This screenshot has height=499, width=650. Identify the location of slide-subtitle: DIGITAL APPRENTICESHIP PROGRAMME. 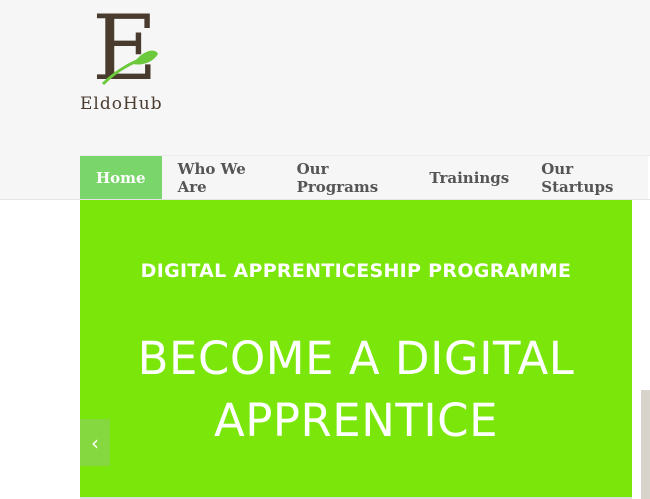
(356, 271).